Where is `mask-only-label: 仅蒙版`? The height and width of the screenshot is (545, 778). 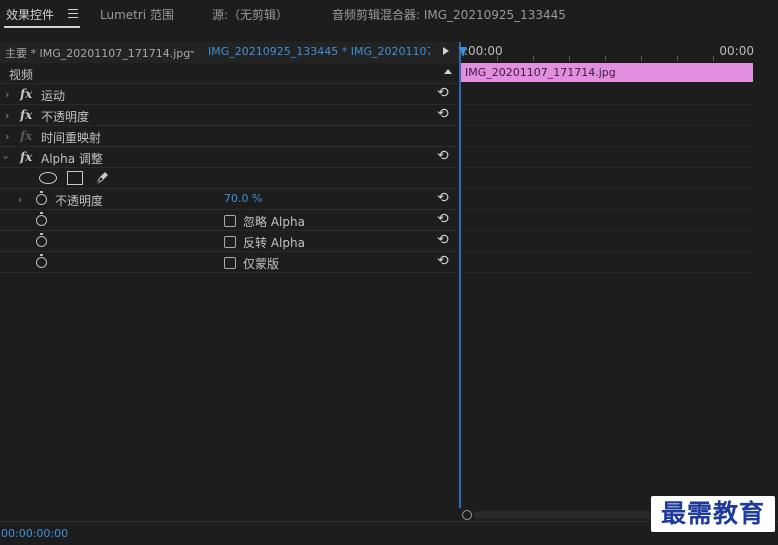
mask-only-label: 仅蒙版 is located at coordinates (261, 264).